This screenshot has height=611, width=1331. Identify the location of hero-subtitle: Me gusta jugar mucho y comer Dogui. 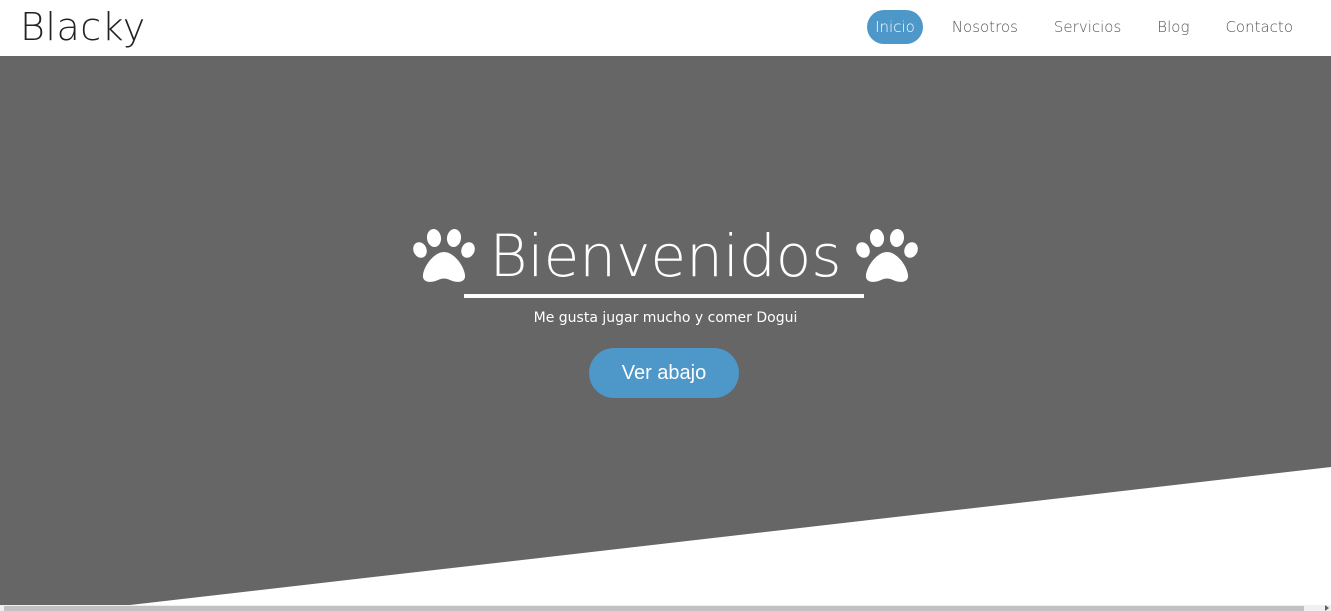
(665, 318).